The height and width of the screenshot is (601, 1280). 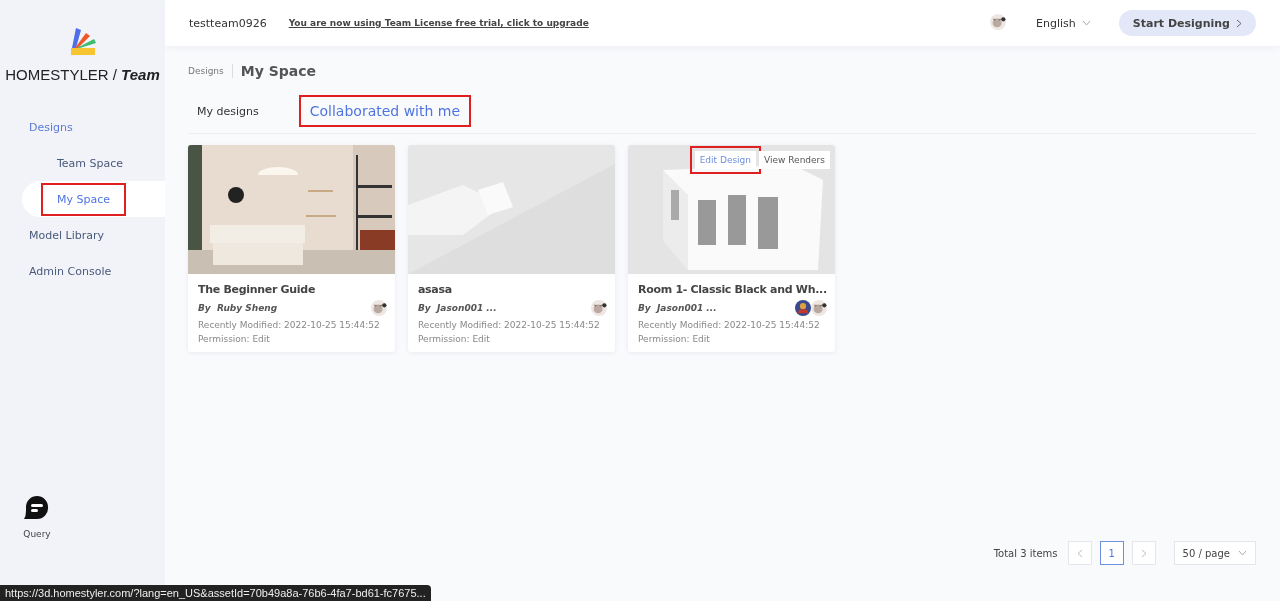 What do you see at coordinates (37, 534) in the screenshot?
I see `query-label: Query` at bounding box center [37, 534].